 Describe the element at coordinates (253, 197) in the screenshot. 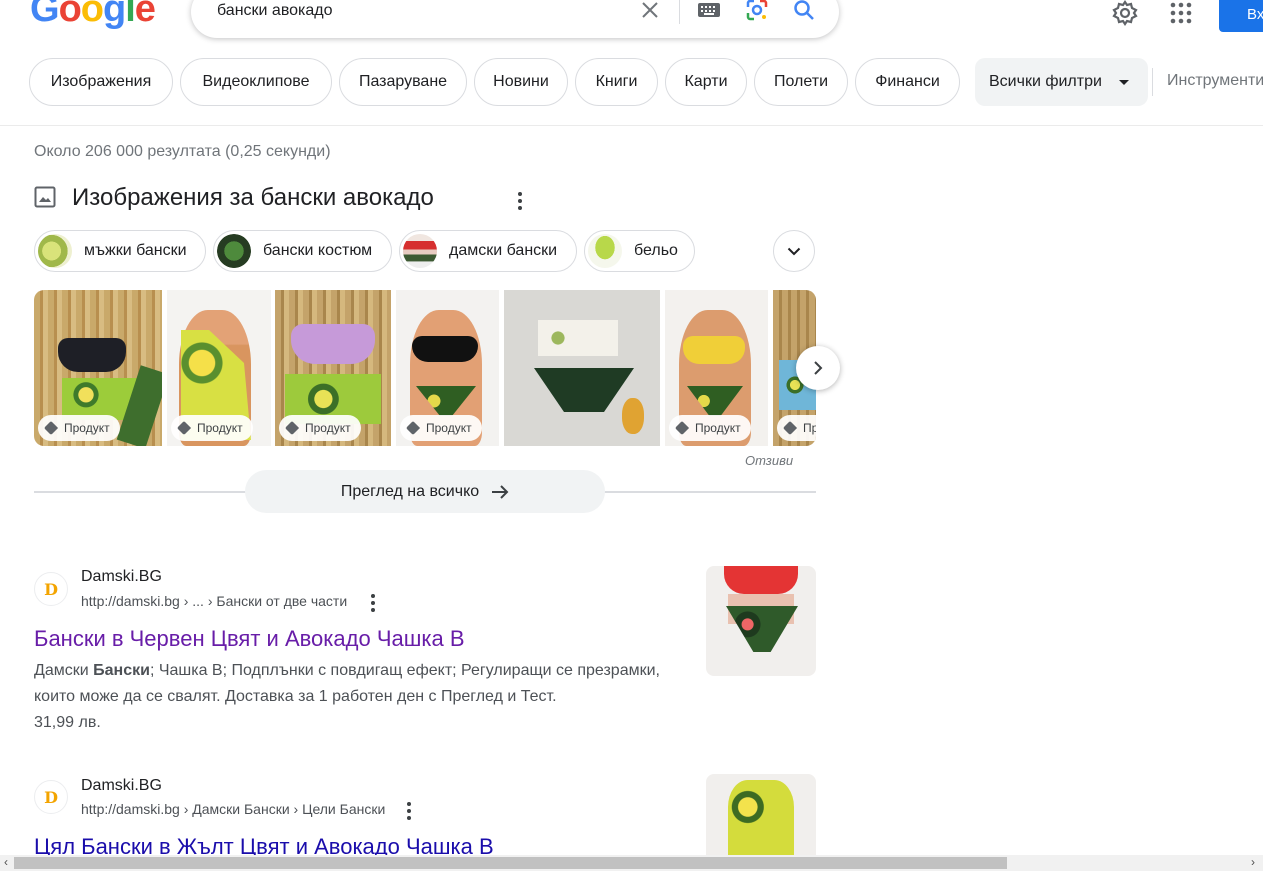

I see `images-section-title: Изображения за бански авокадо` at that location.